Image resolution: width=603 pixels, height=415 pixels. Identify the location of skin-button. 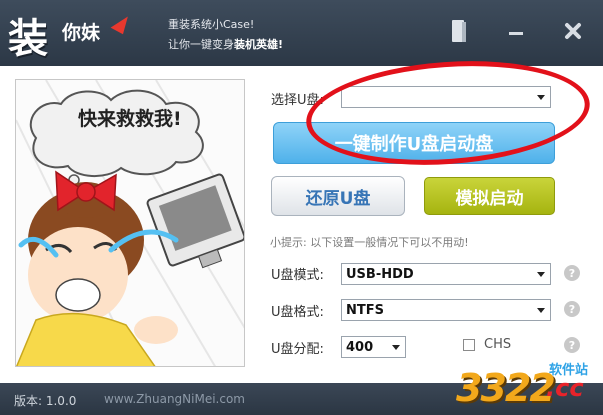
(459, 31).